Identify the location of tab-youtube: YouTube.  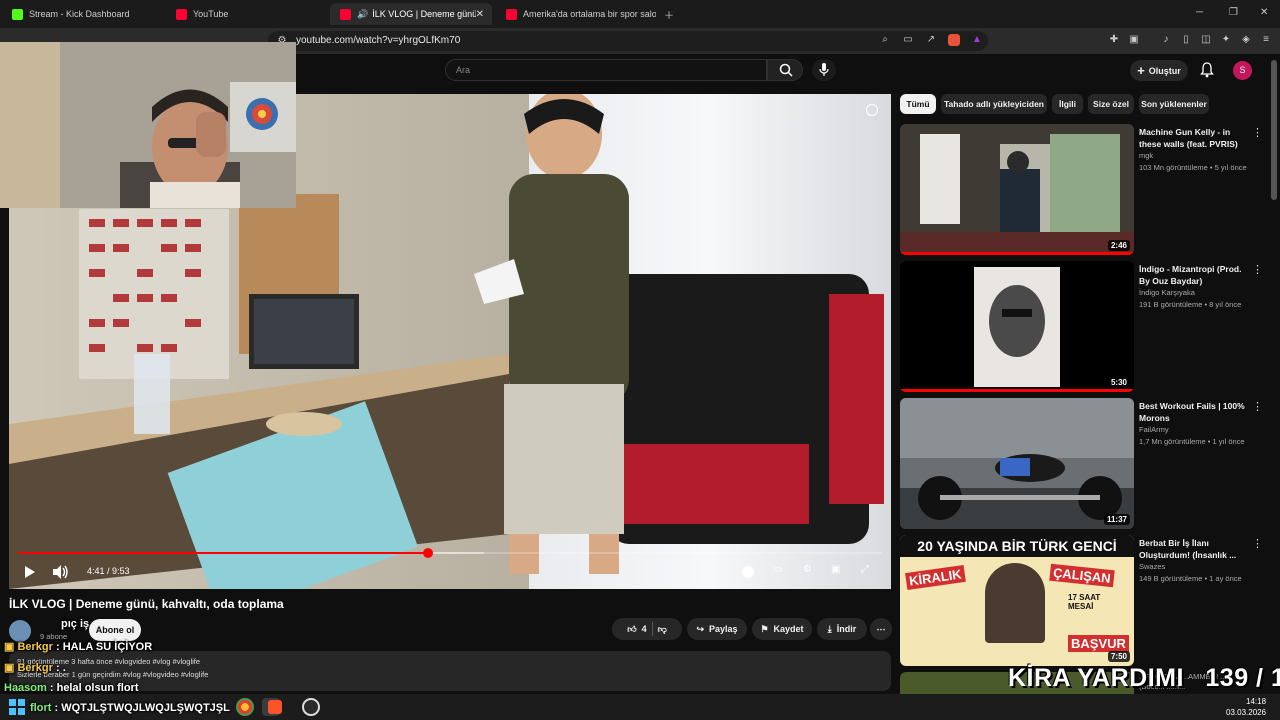
(246, 14).